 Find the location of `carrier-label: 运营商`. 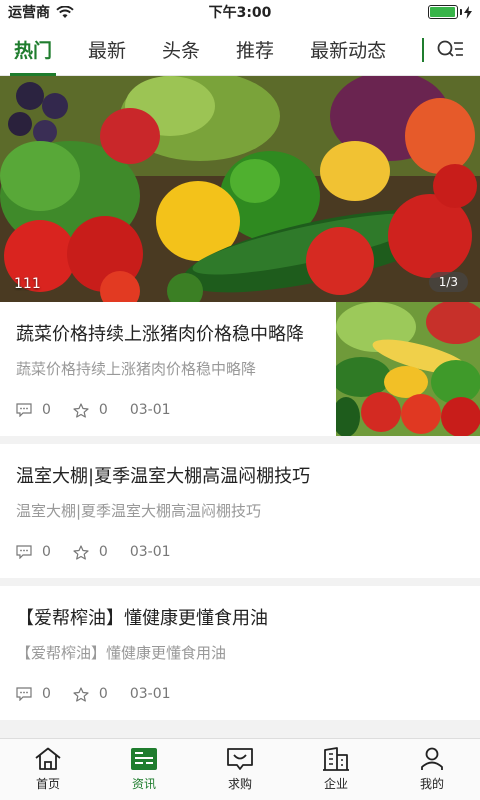

carrier-label: 运营商 is located at coordinates (29, 13).